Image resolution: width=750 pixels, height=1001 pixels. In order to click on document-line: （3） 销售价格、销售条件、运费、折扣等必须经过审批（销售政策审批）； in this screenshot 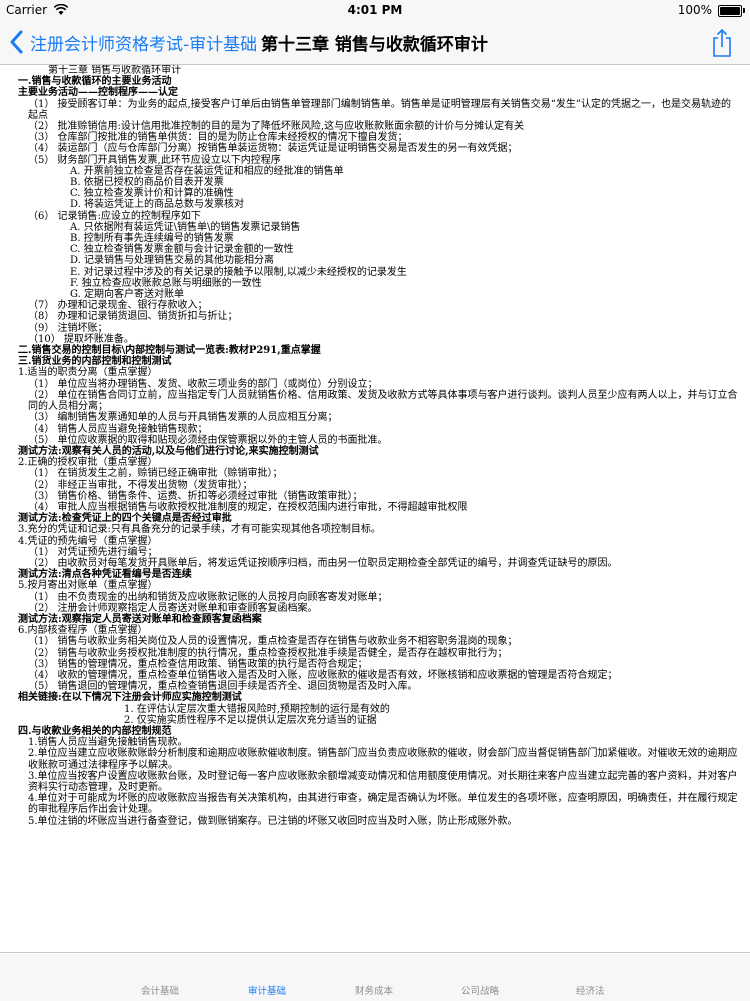, I will do `click(195, 496)`.